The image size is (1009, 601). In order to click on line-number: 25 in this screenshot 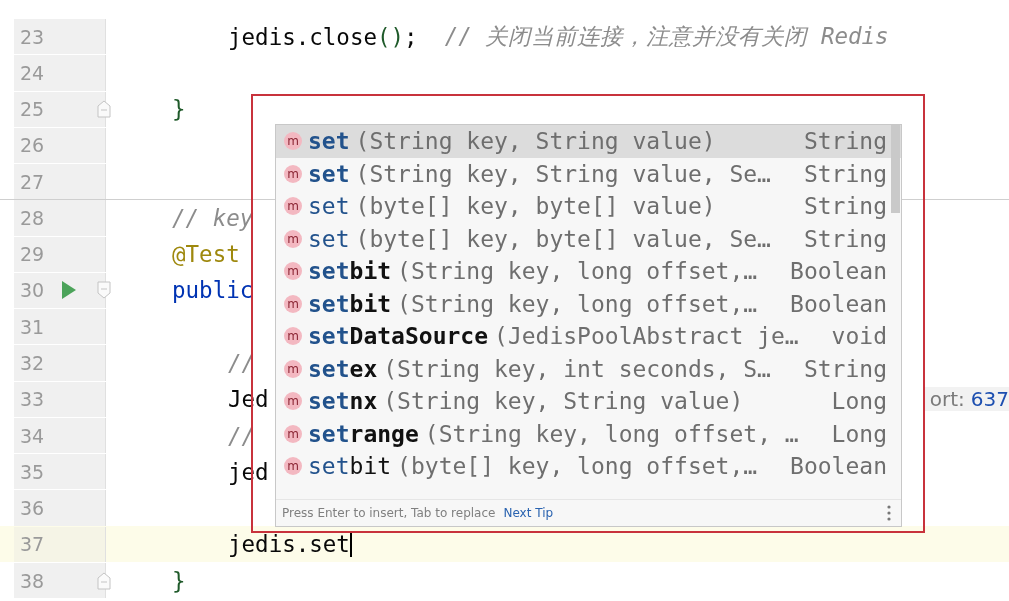, I will do `click(32, 109)`.